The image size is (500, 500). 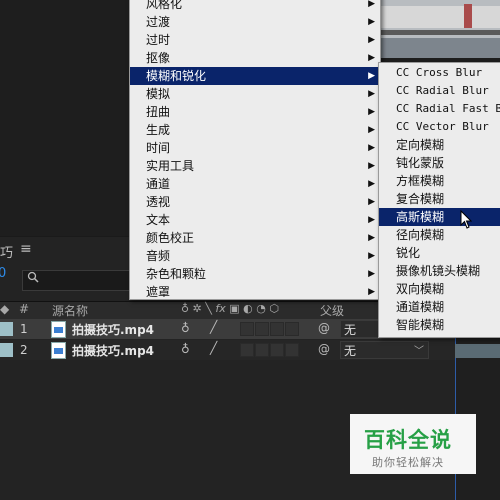 What do you see at coordinates (158, 184) in the screenshot?
I see `effects-menu-item-label: 通道` at bounding box center [158, 184].